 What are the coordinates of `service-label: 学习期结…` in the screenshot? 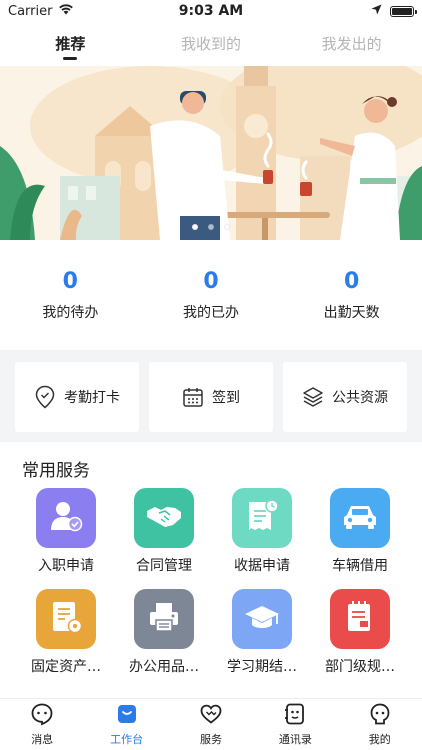 It's located at (262, 667).